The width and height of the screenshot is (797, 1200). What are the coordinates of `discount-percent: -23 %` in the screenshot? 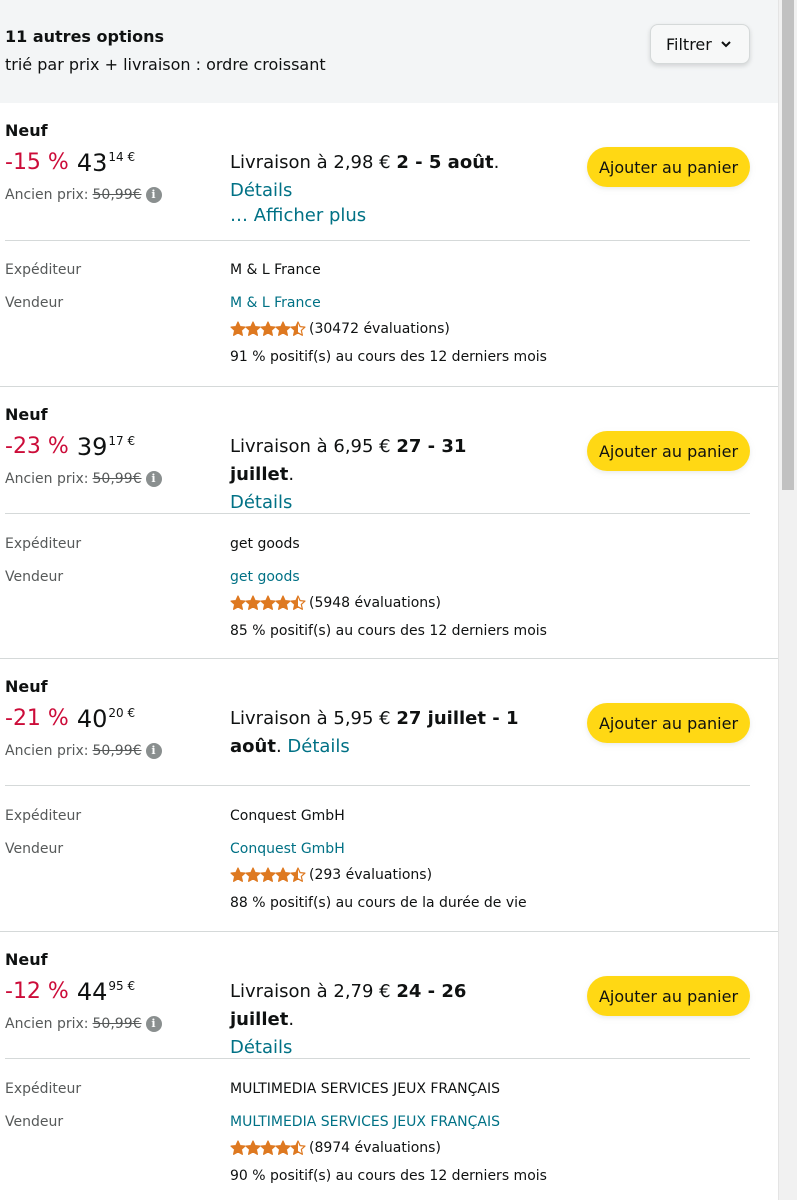 It's located at (37, 446).